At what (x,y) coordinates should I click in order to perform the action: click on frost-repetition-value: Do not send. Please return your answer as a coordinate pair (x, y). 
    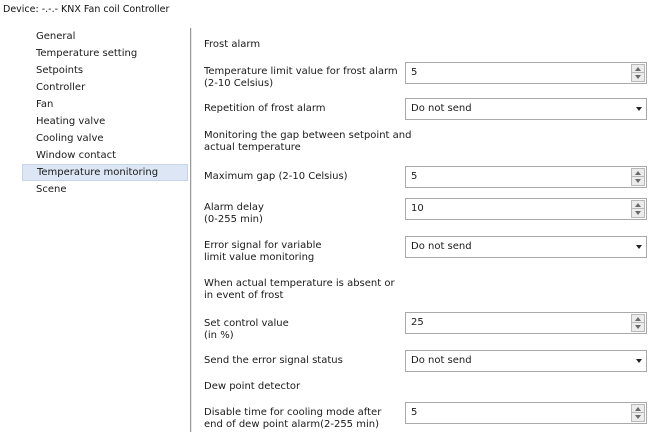
    Looking at the image, I should click on (441, 109).